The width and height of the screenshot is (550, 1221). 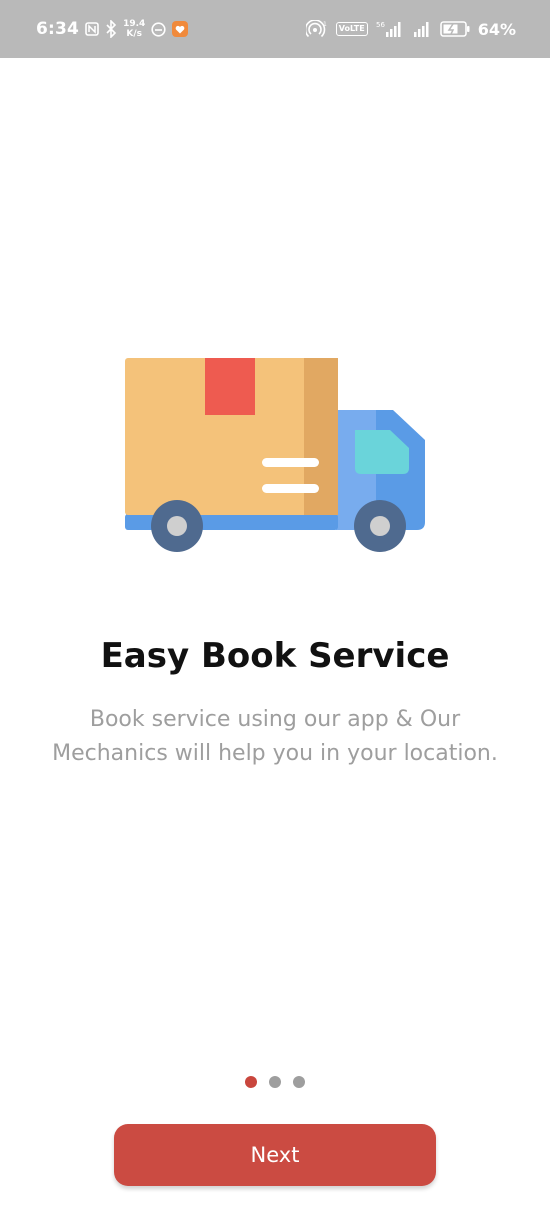 What do you see at coordinates (177, 526) in the screenshot?
I see `truck-wheel-rear` at bounding box center [177, 526].